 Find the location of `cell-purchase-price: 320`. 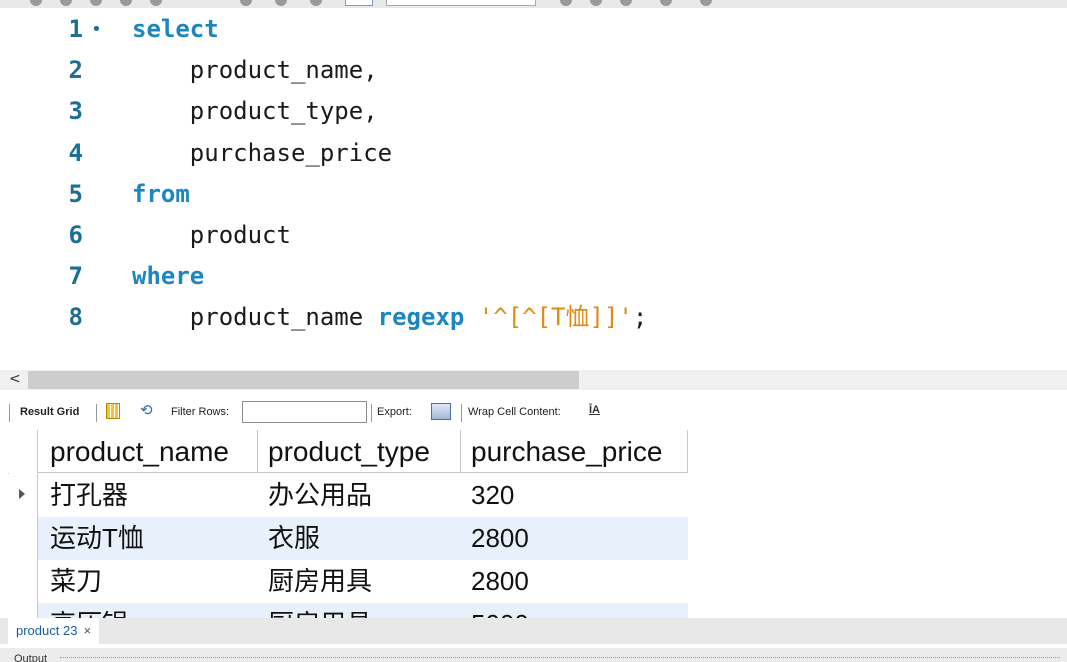

cell-purchase-price: 320 is located at coordinates (488, 495).